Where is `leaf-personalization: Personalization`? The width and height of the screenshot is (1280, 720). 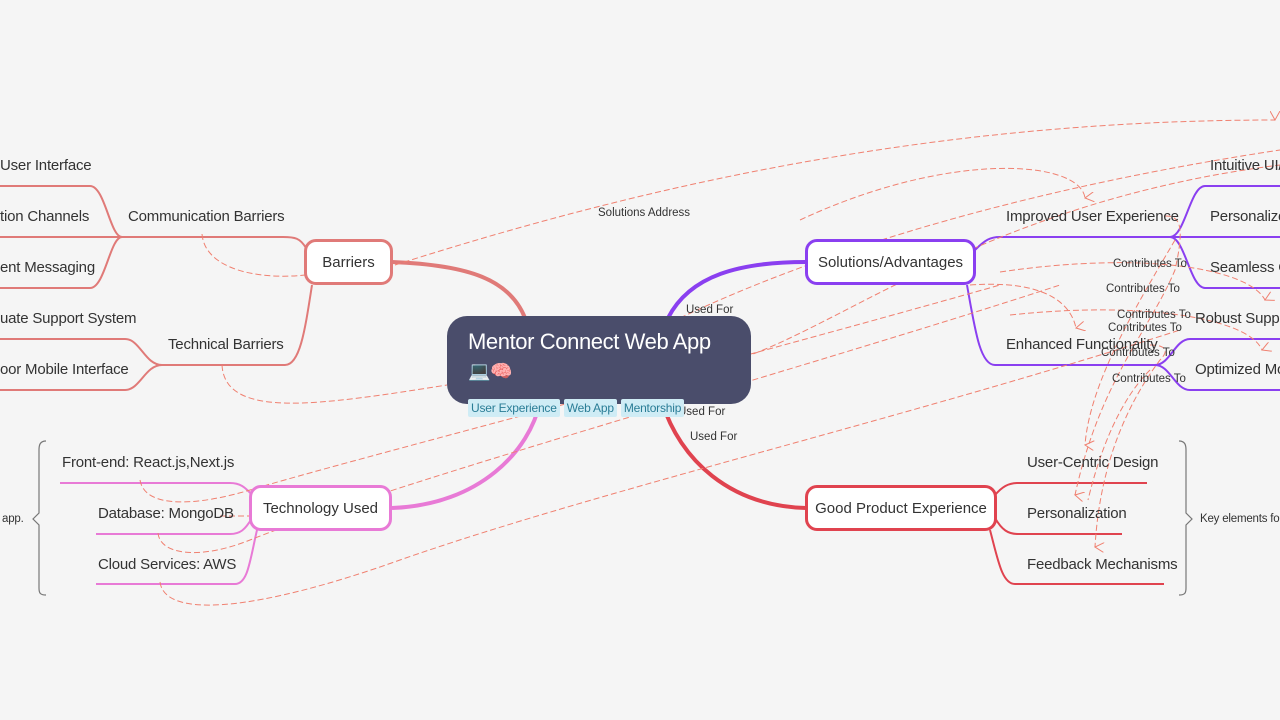
leaf-personalization: Personalization is located at coordinates (1077, 514).